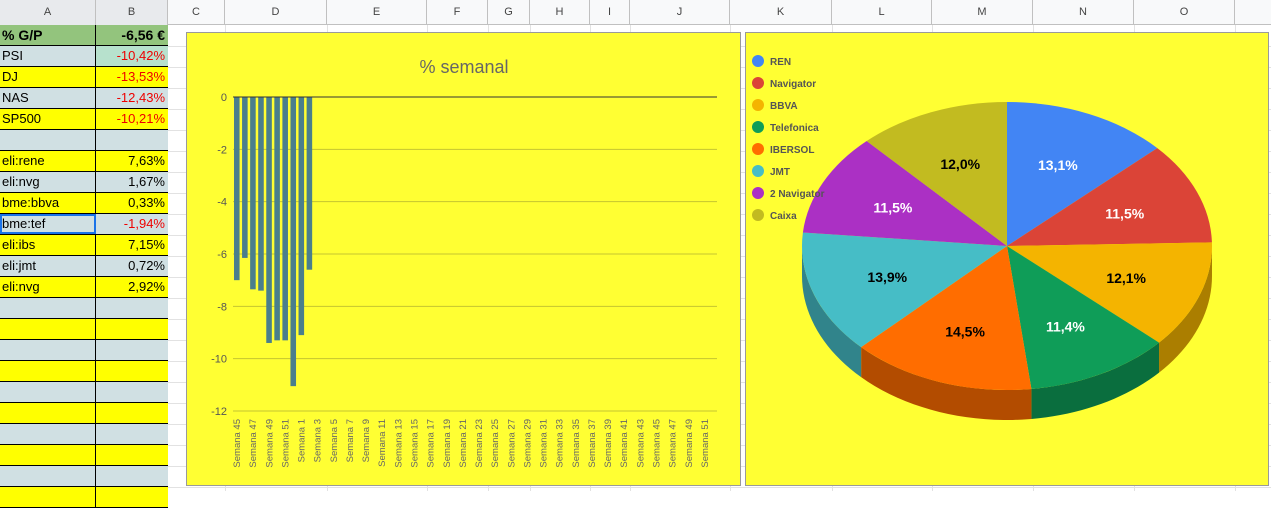 The width and height of the screenshot is (1271, 508). What do you see at coordinates (495, 443) in the screenshot?
I see `x-tick-label: Semana 25` at bounding box center [495, 443].